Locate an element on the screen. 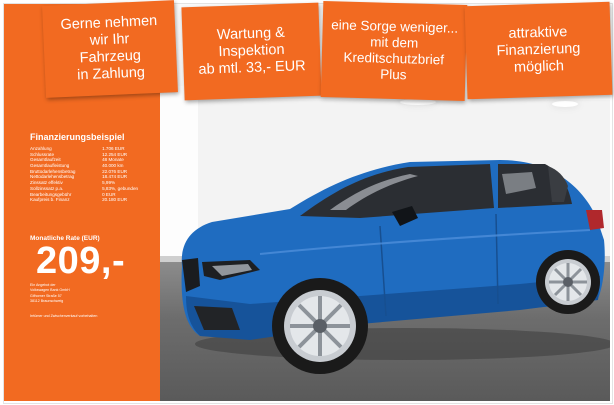  table-row: Kaufpreis b. Finanz 20.180 EUR is located at coordinates (94, 200).